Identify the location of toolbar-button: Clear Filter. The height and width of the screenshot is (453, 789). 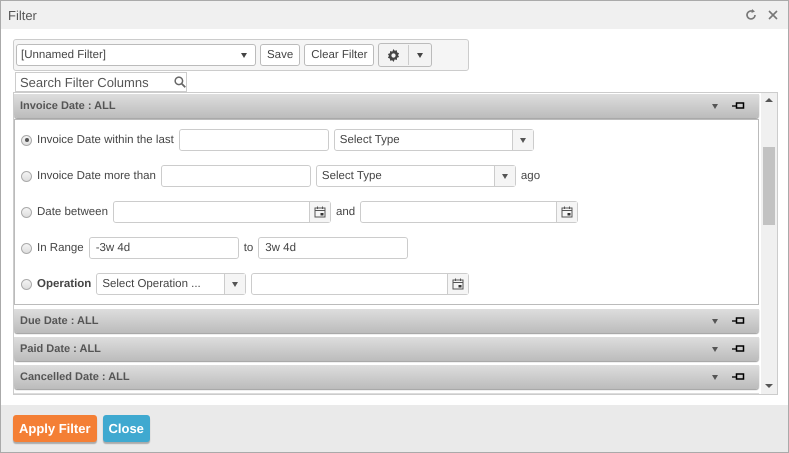
(339, 55).